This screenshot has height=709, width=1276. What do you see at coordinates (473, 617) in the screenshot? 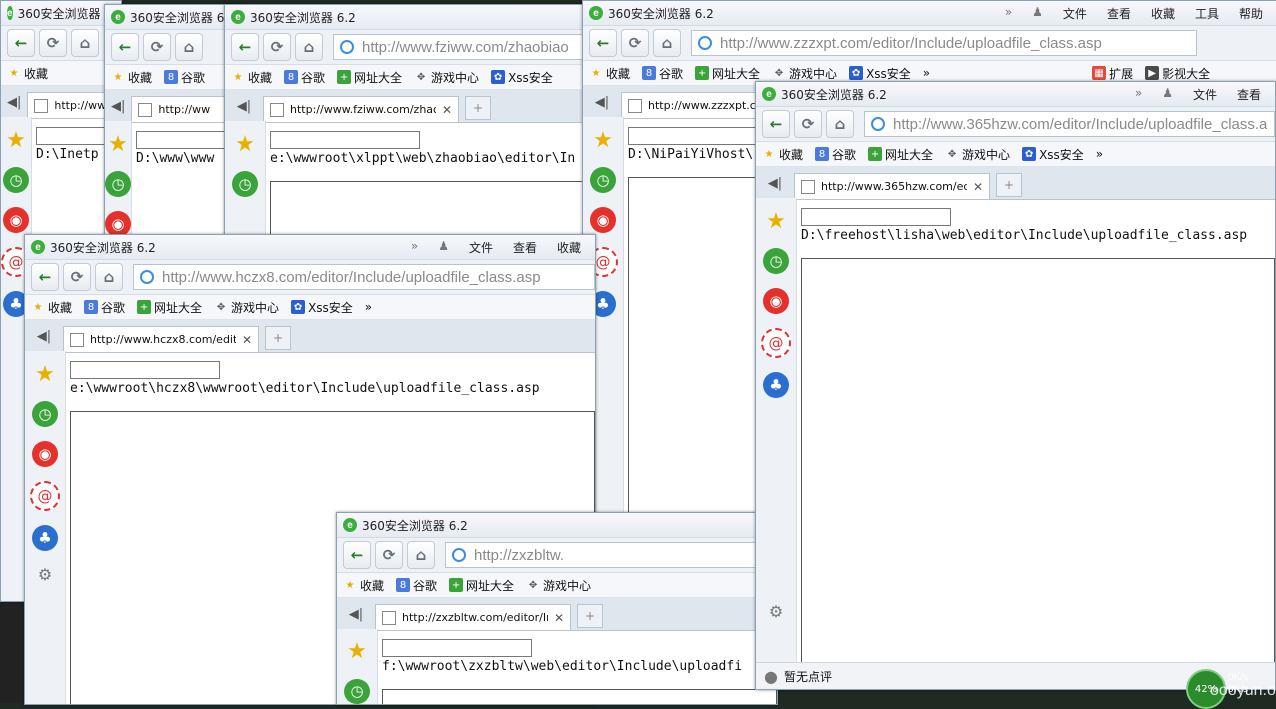
I see `tab: http://zxzbltw.com/editor/Include✕` at bounding box center [473, 617].